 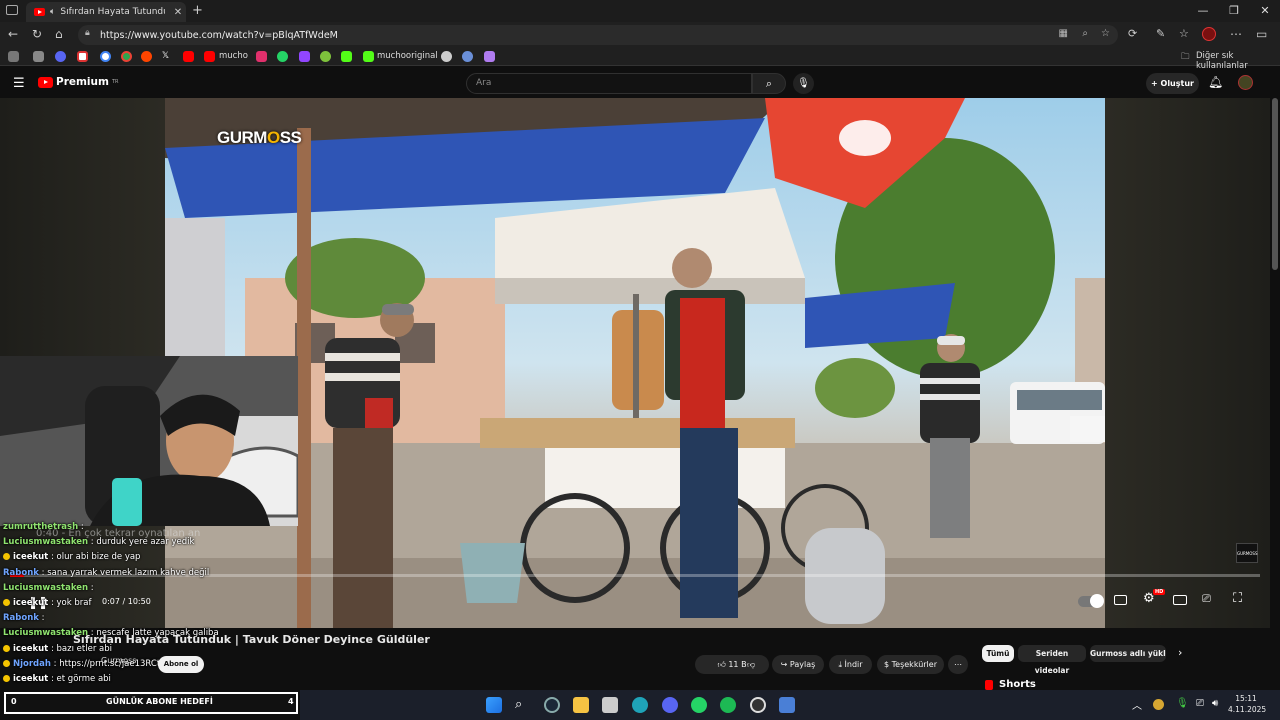 I want to click on gmail-bookmark-icon, so click(x=82, y=56).